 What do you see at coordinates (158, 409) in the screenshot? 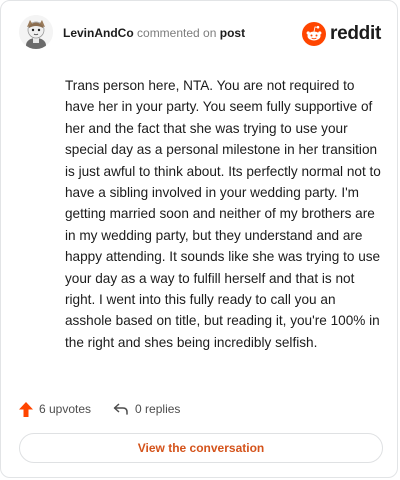
I see `reply-count: 0 replies` at bounding box center [158, 409].